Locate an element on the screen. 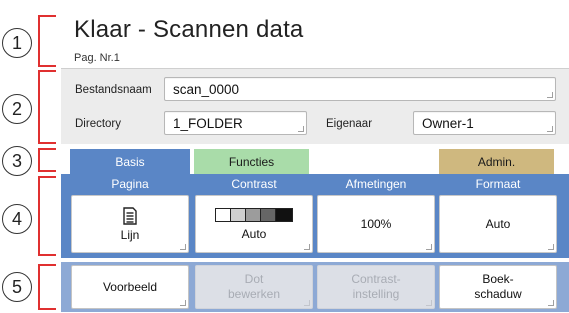 The height and width of the screenshot is (313, 569). afmetingen-value: 100% is located at coordinates (376, 224).